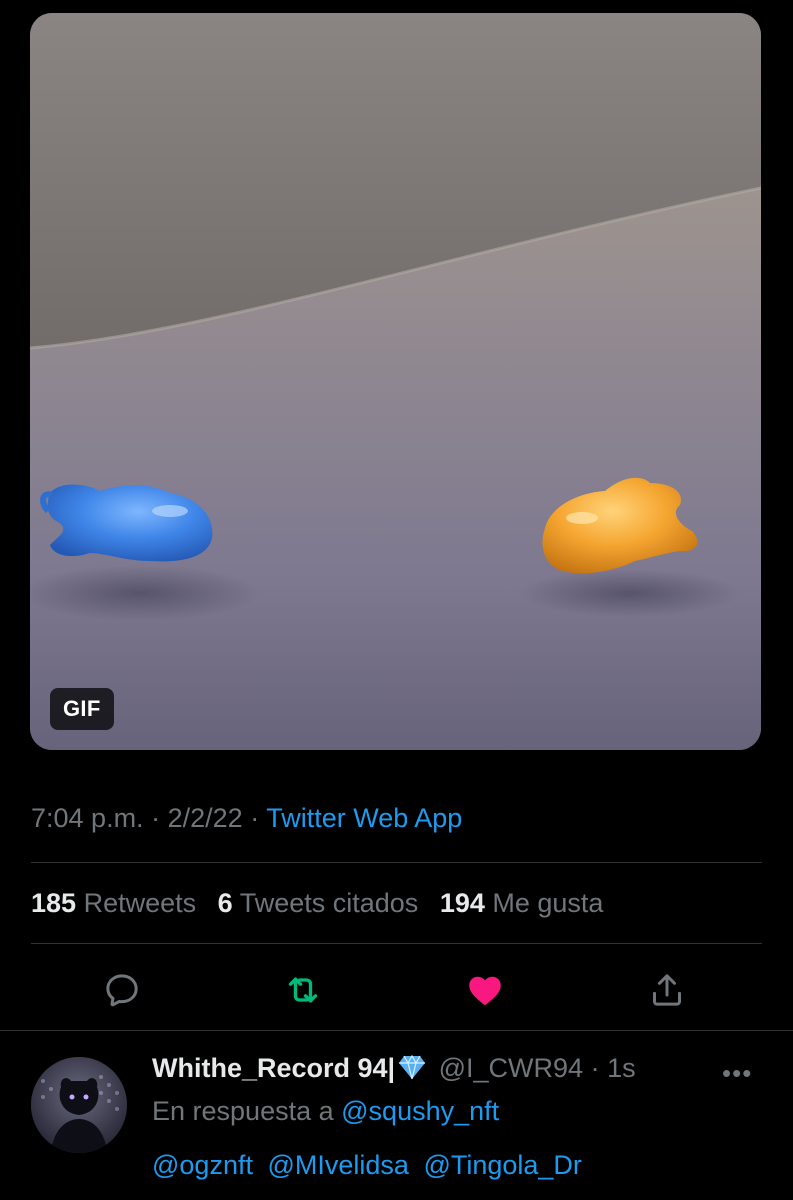  I want to click on replying-prefix: En respuesta a, so click(243, 1111).